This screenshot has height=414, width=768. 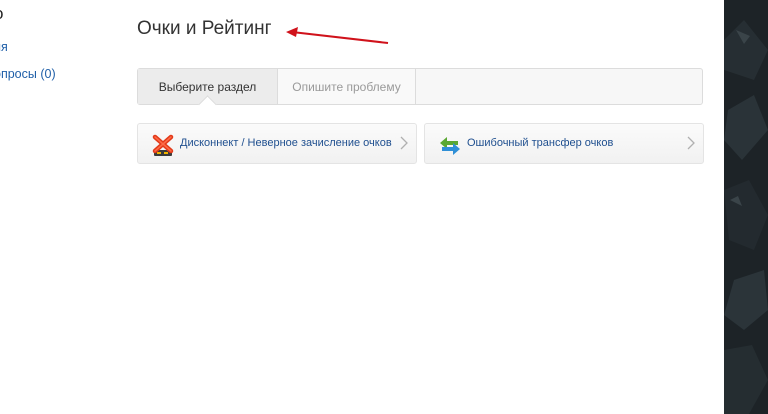 I want to click on tab-describe-problem-label: Опишите проблему, so click(x=346, y=87).